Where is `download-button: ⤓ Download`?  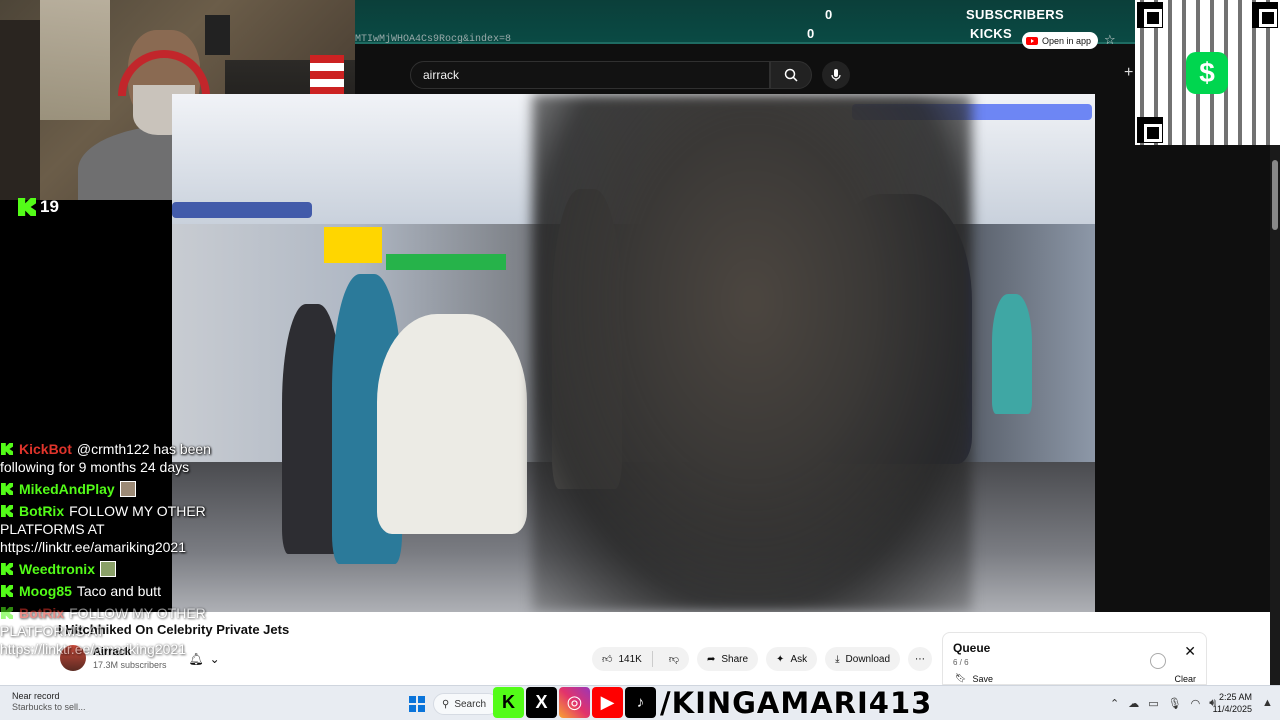
download-button: ⤓ Download is located at coordinates (863, 659).